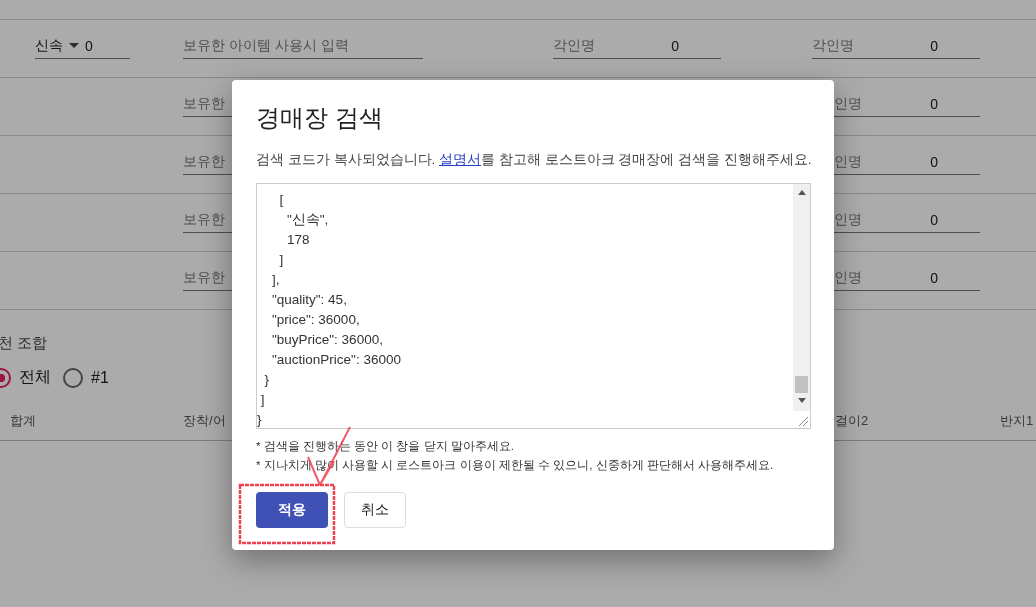 The width and height of the screenshot is (1036, 607). I want to click on column-header: 장착/어, so click(204, 421).